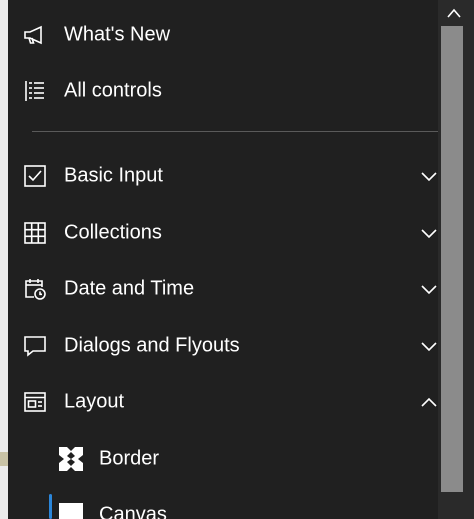  I want to click on nav-item-label: Dialogs and Flyouts, so click(152, 345).